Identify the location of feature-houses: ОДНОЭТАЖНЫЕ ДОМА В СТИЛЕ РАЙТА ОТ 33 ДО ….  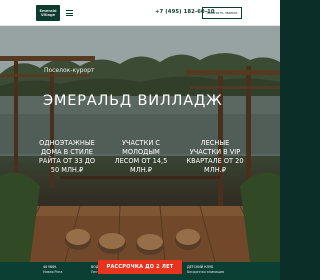
(67, 156).